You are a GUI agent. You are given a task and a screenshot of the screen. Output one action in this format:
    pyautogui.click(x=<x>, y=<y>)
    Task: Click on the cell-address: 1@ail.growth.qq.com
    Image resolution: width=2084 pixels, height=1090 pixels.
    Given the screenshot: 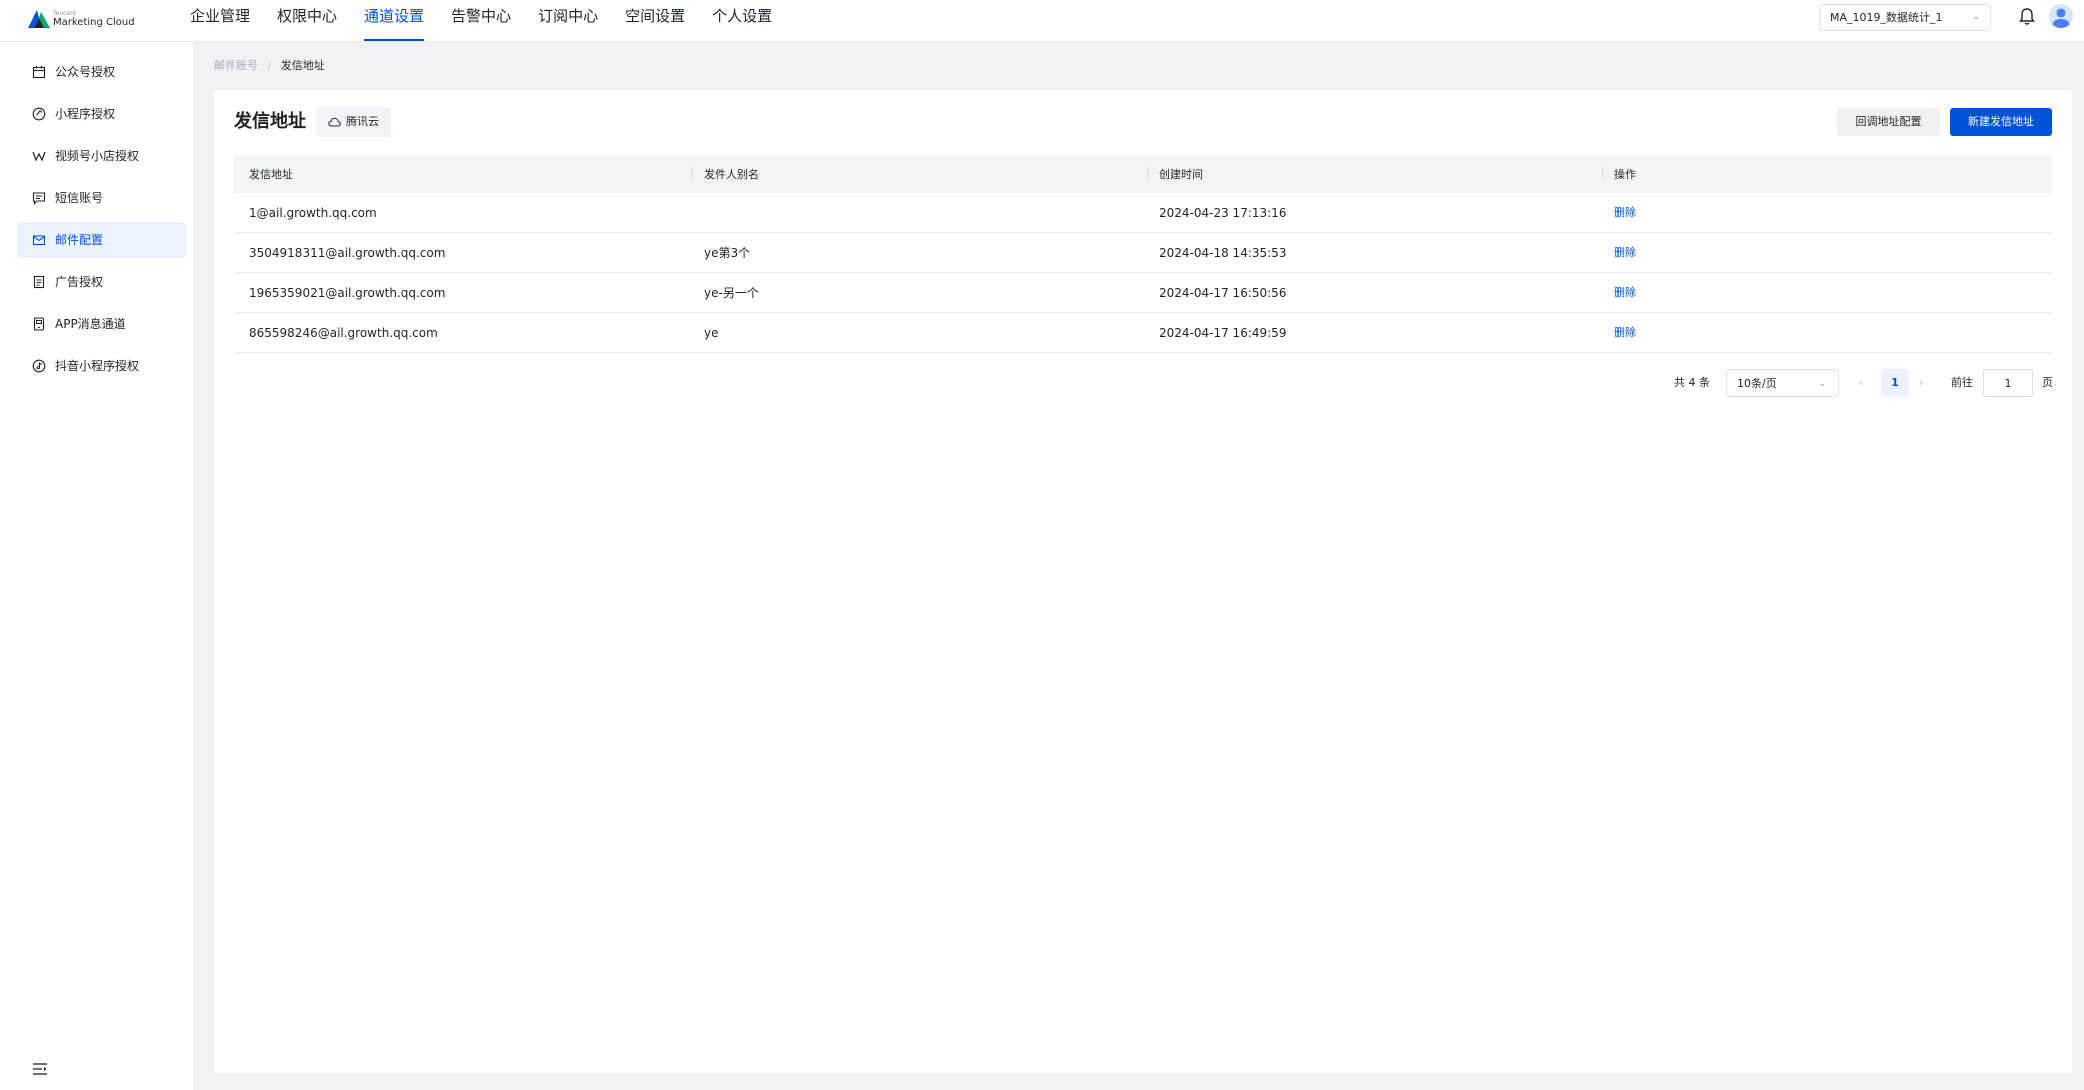 What is the action you would take?
    pyautogui.click(x=313, y=213)
    